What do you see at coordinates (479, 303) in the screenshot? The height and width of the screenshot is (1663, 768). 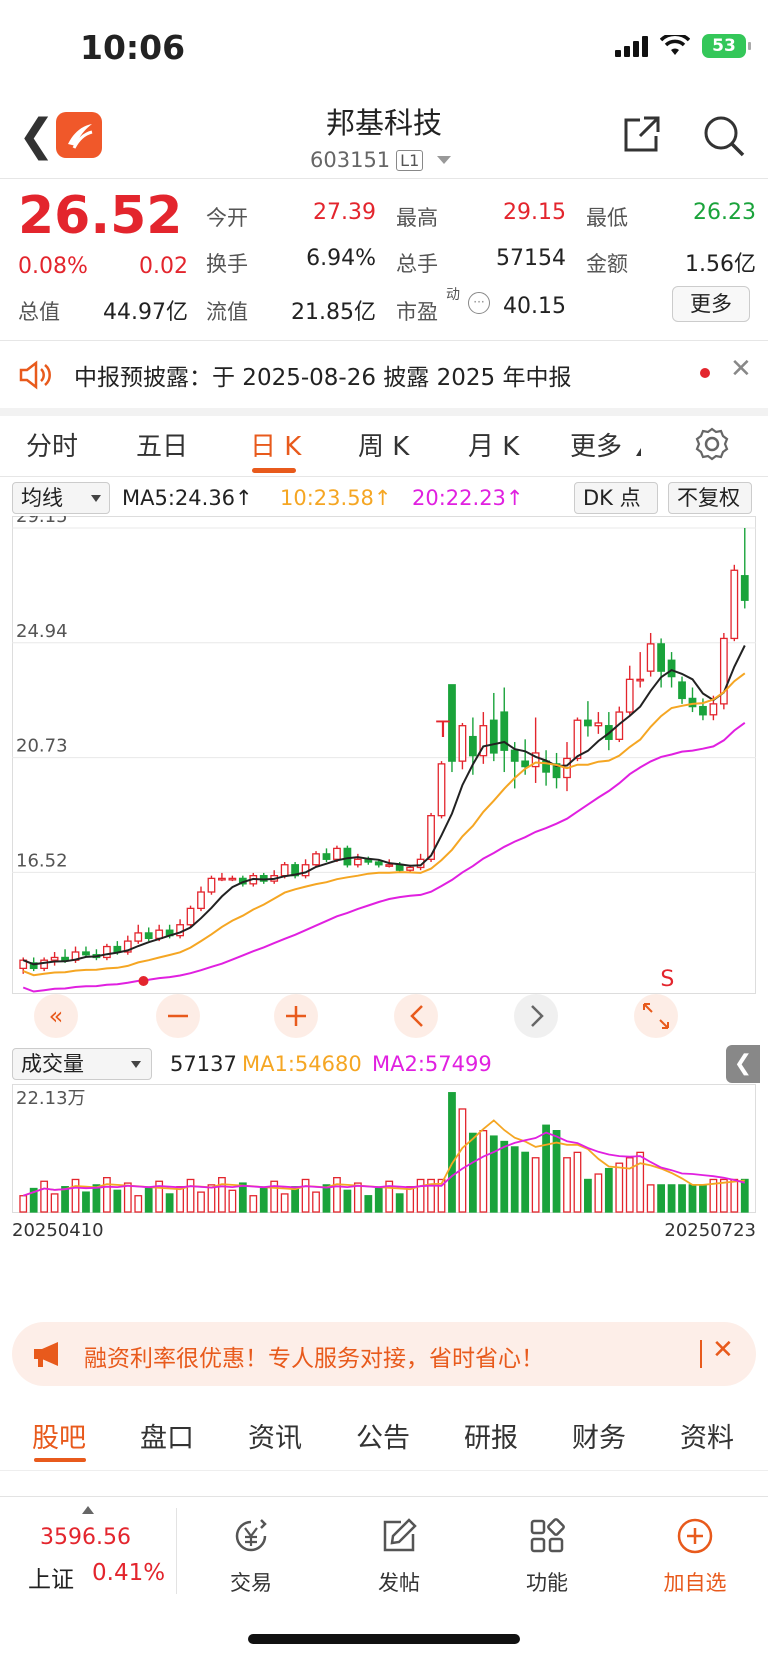 I see `info-icon: ···` at bounding box center [479, 303].